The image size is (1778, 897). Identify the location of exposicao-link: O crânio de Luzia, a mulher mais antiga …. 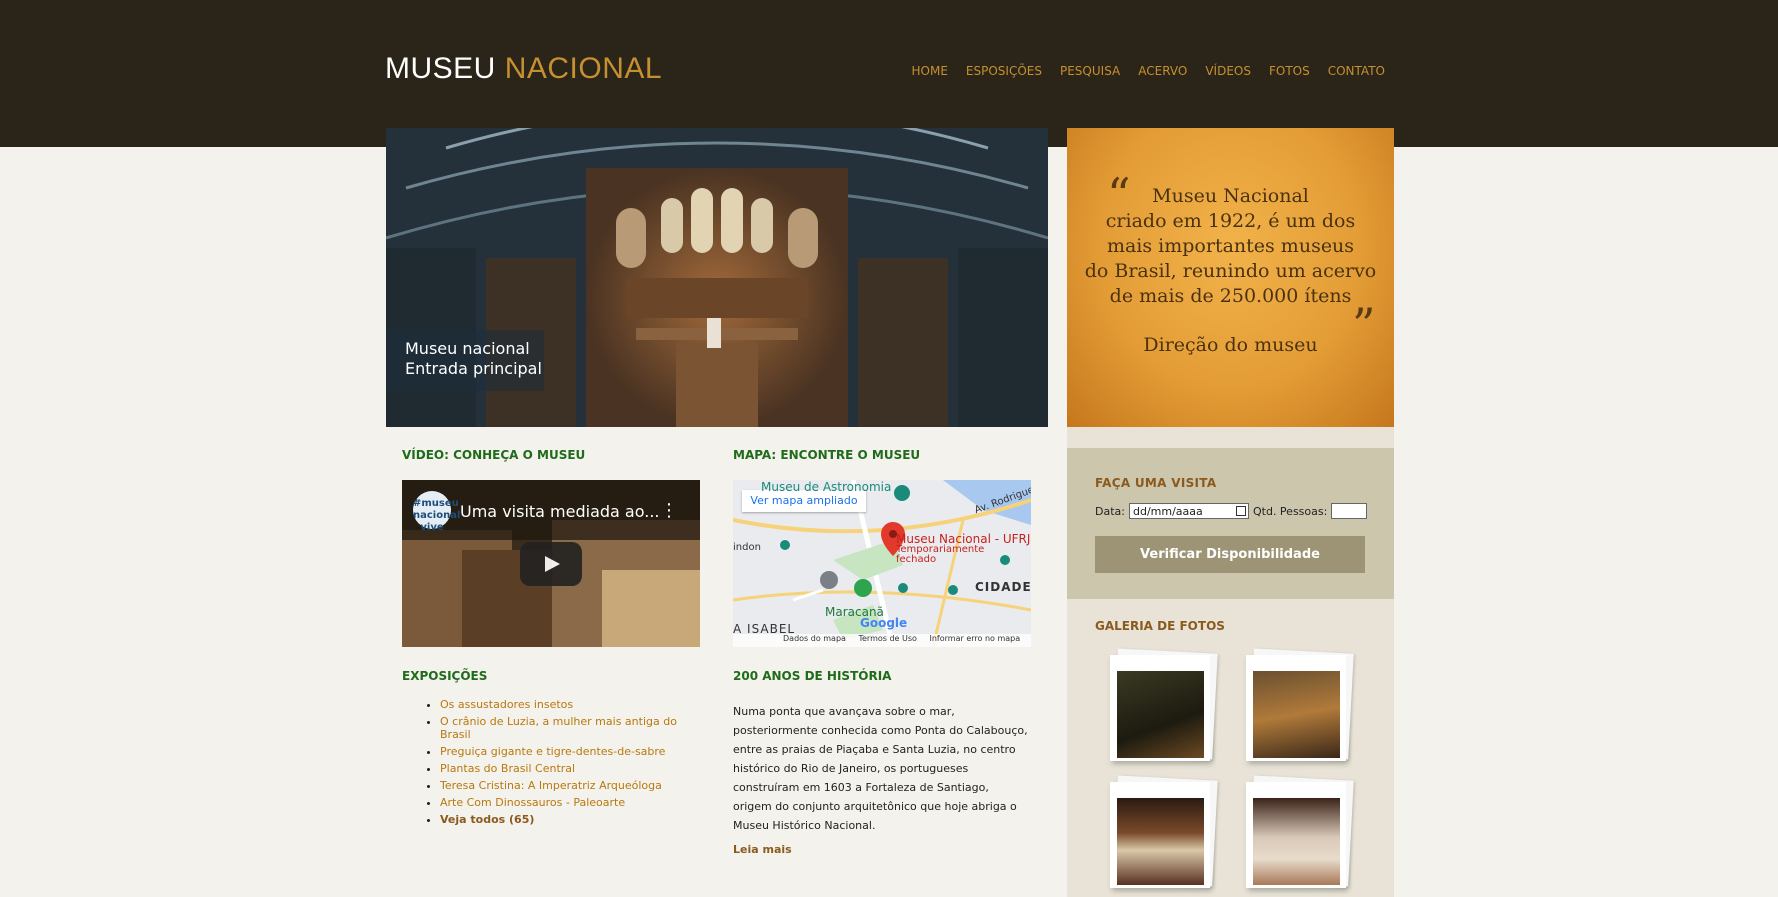
(558, 728).